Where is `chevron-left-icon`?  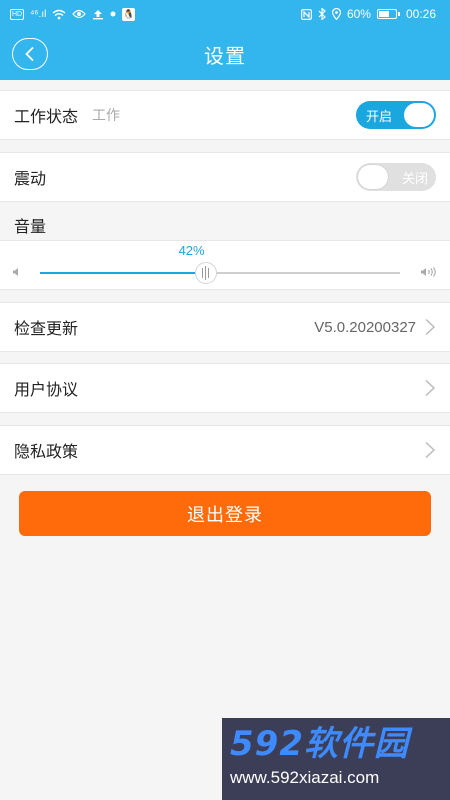 chevron-left-icon is located at coordinates (29, 54).